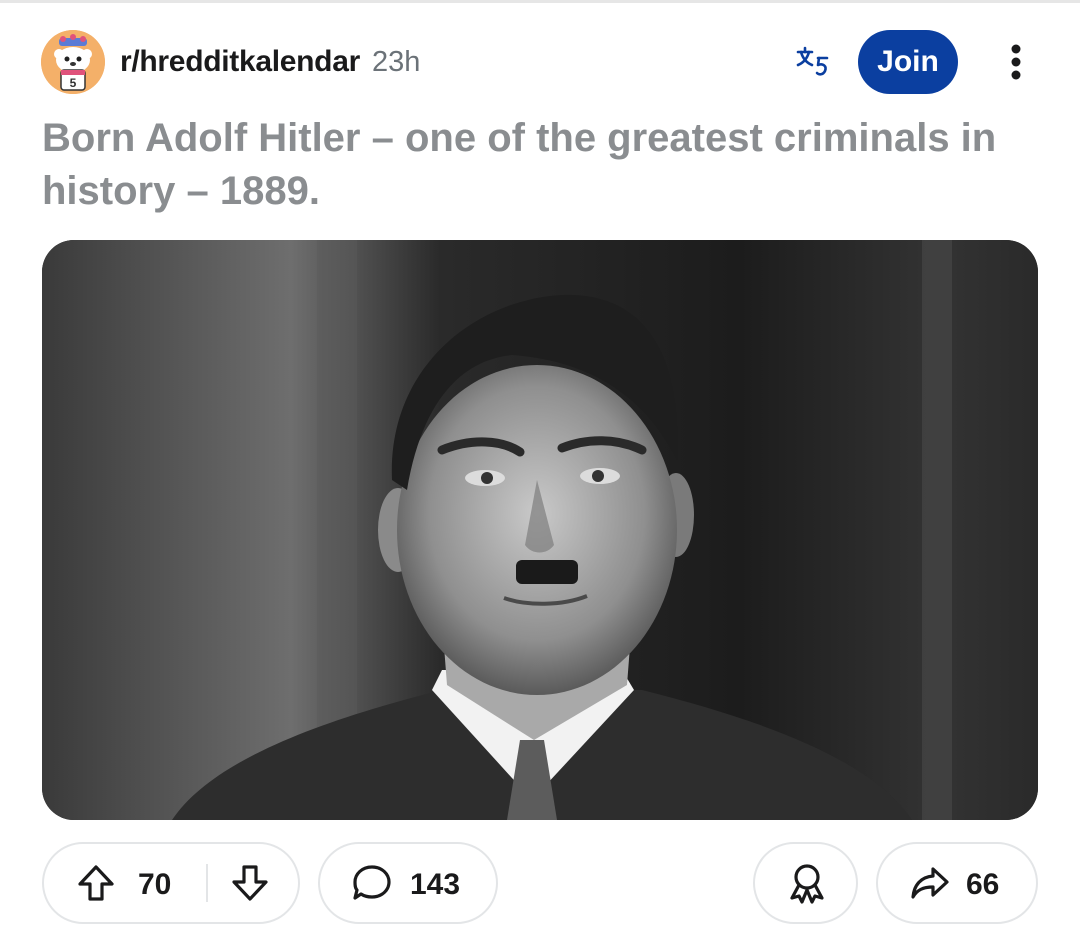 The image size is (1080, 942). What do you see at coordinates (540, 884) in the screenshot?
I see `post-actions-bar: 70 143 66` at bounding box center [540, 884].